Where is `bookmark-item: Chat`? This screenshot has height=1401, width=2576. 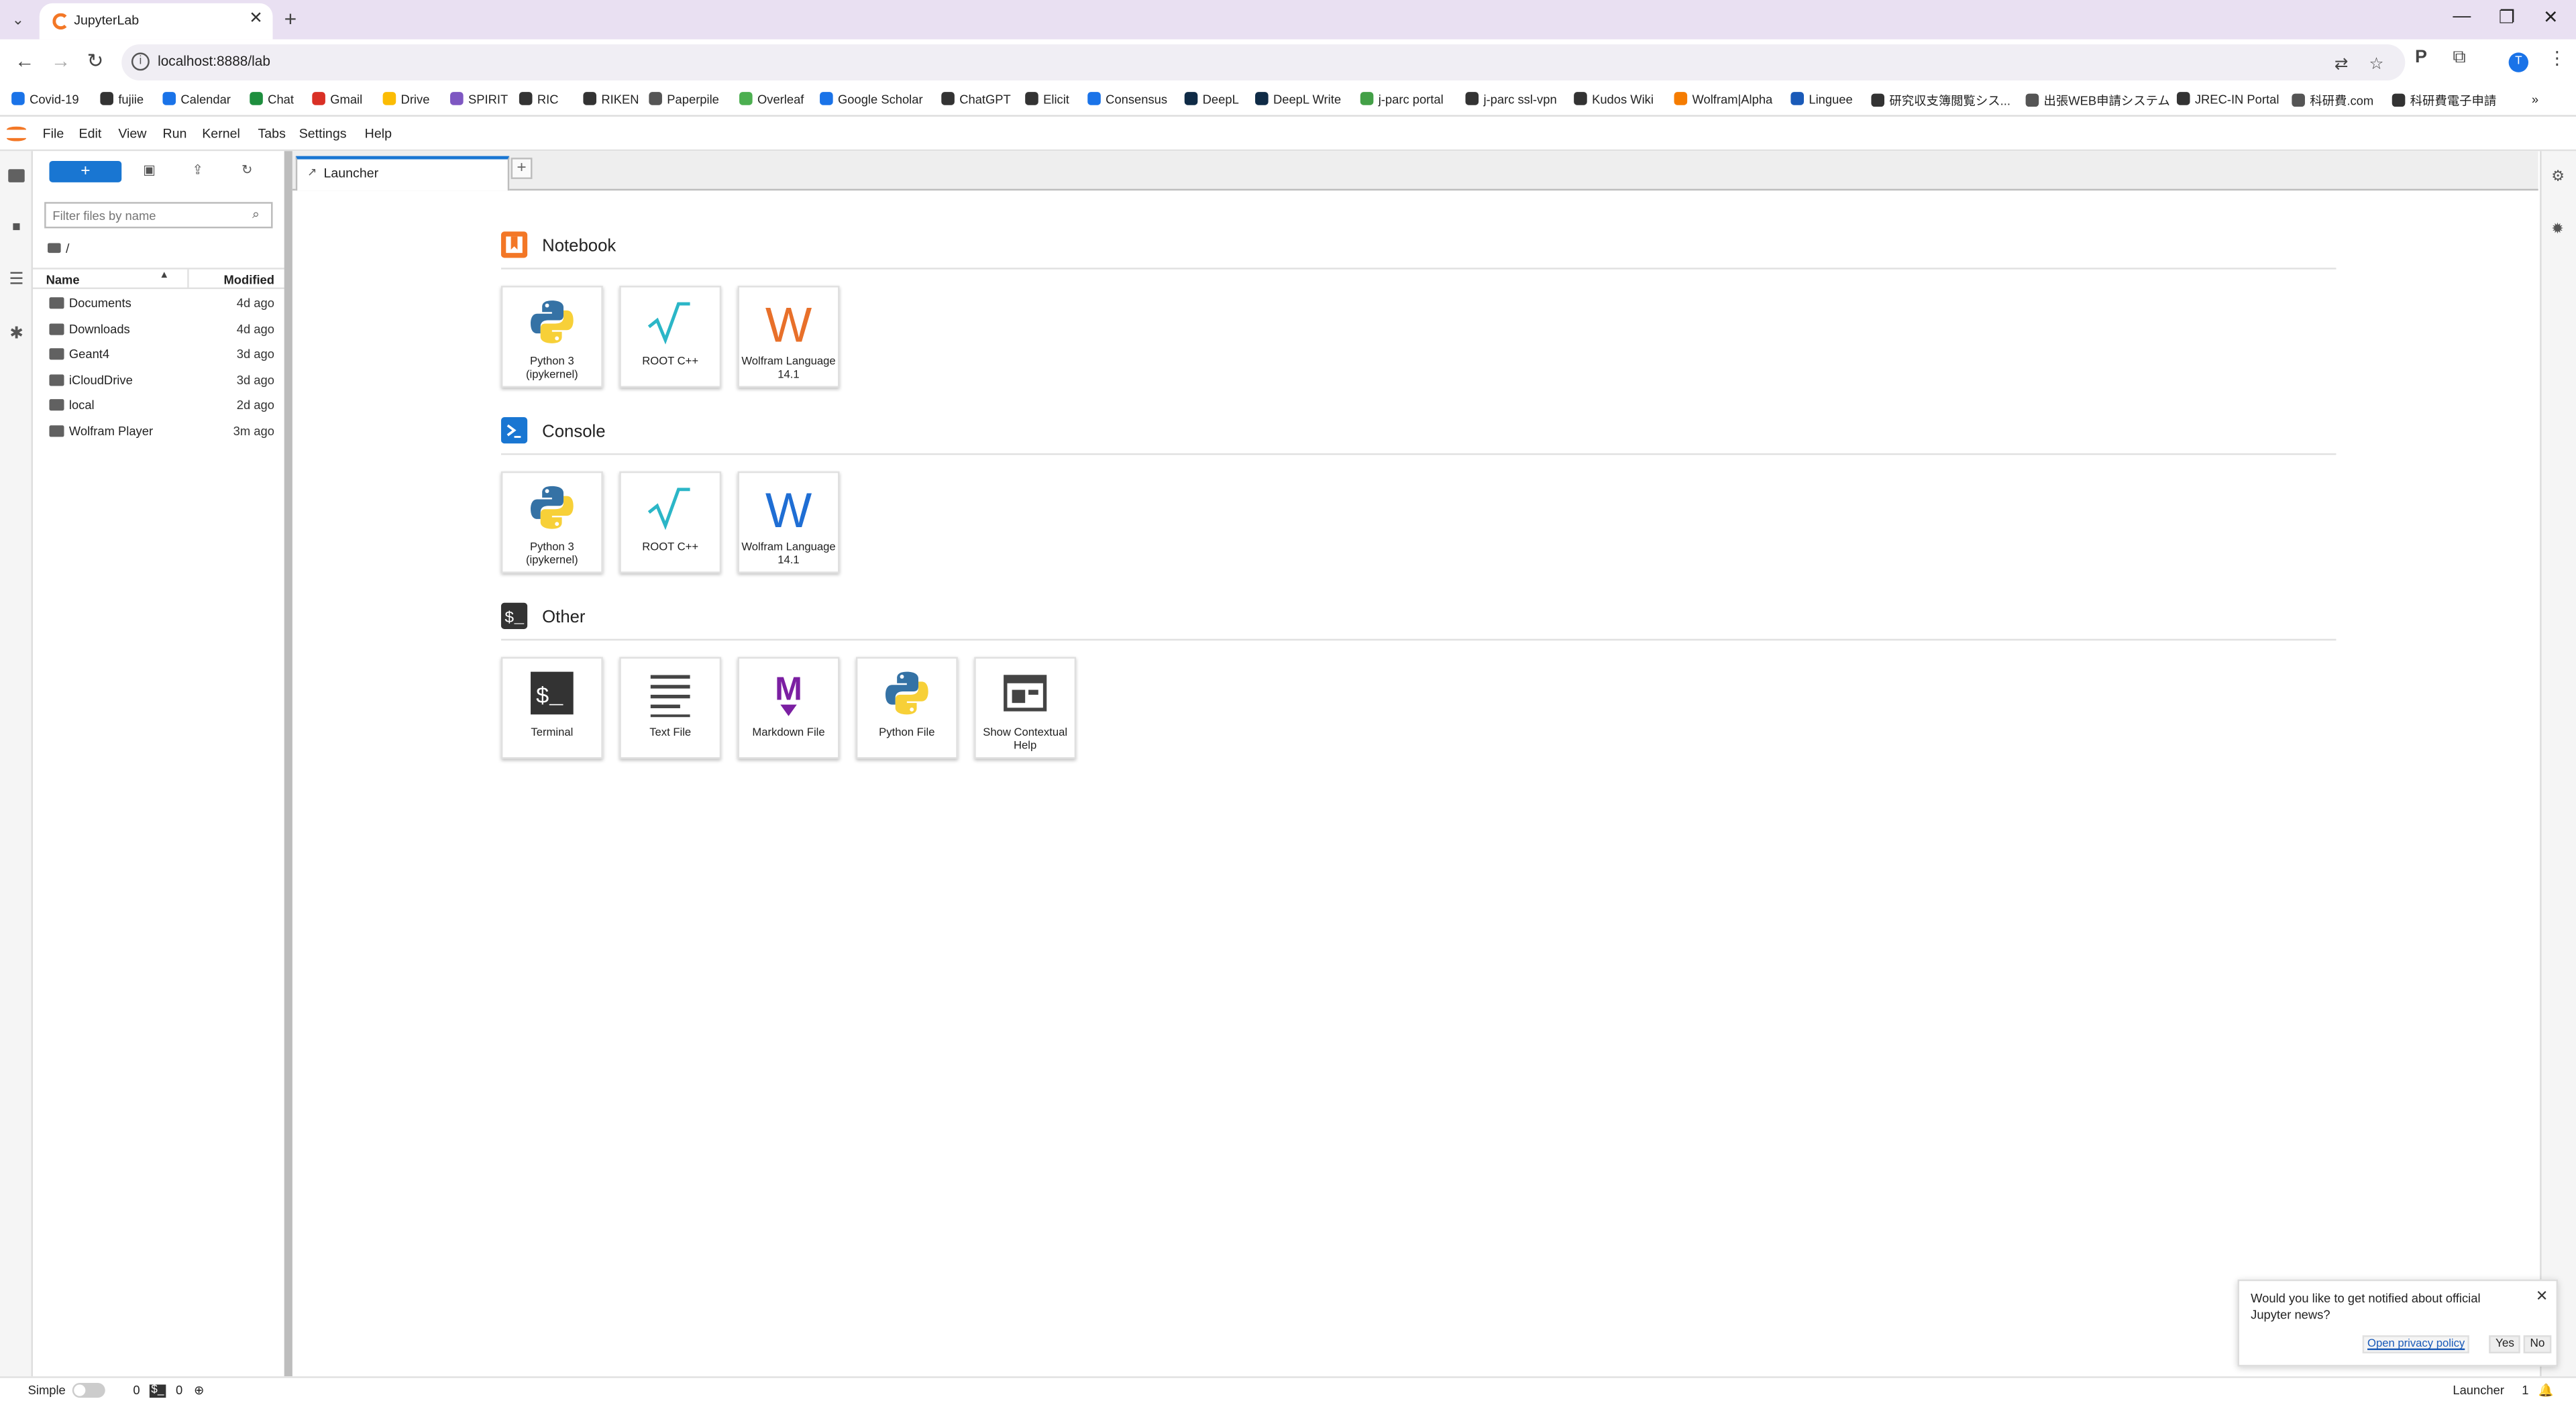 bookmark-item: Chat is located at coordinates (272, 99).